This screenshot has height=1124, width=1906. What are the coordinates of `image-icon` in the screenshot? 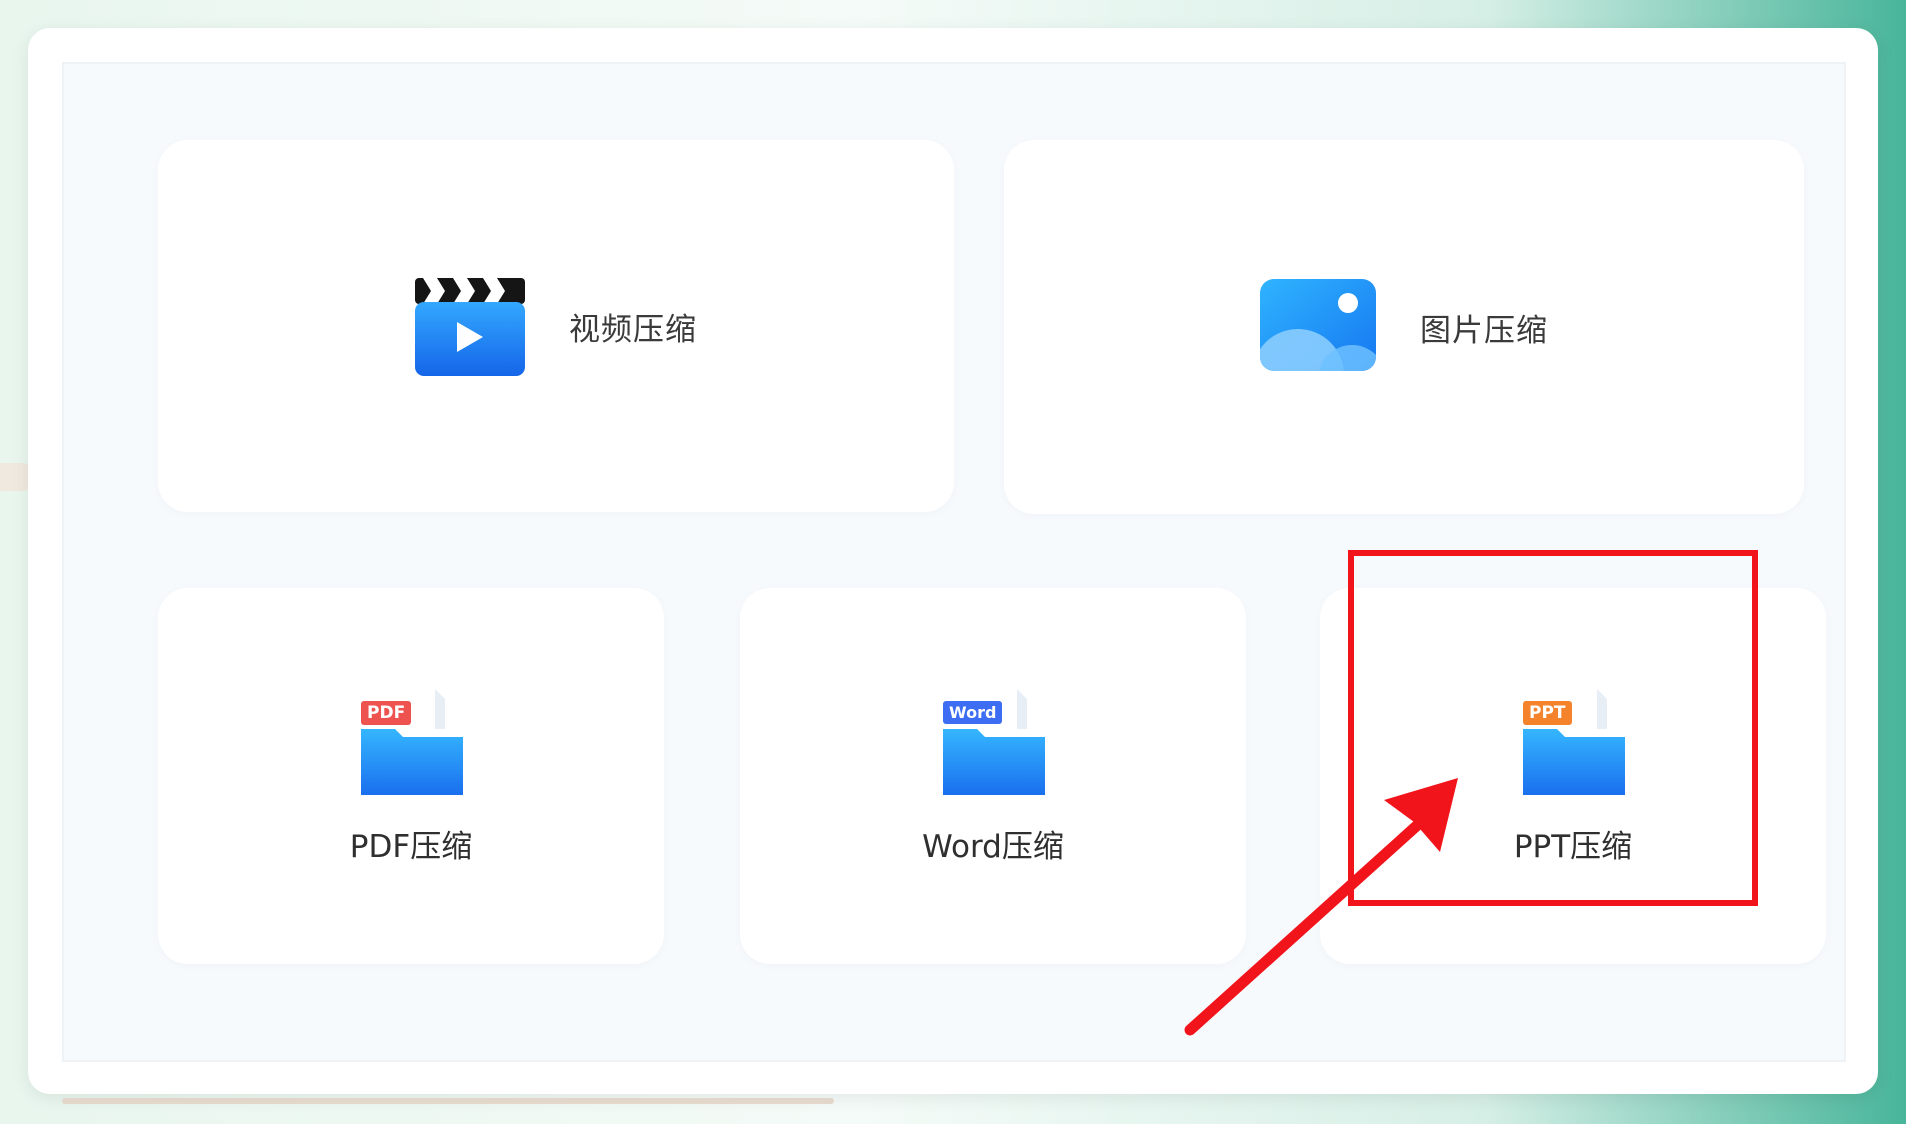 It's located at (1318, 327).